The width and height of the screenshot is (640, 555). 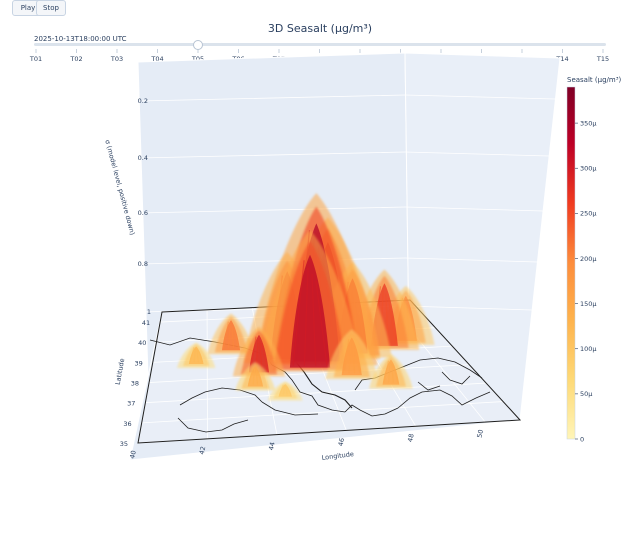 I want to click on colorbar-gradient, so click(x=571, y=263).